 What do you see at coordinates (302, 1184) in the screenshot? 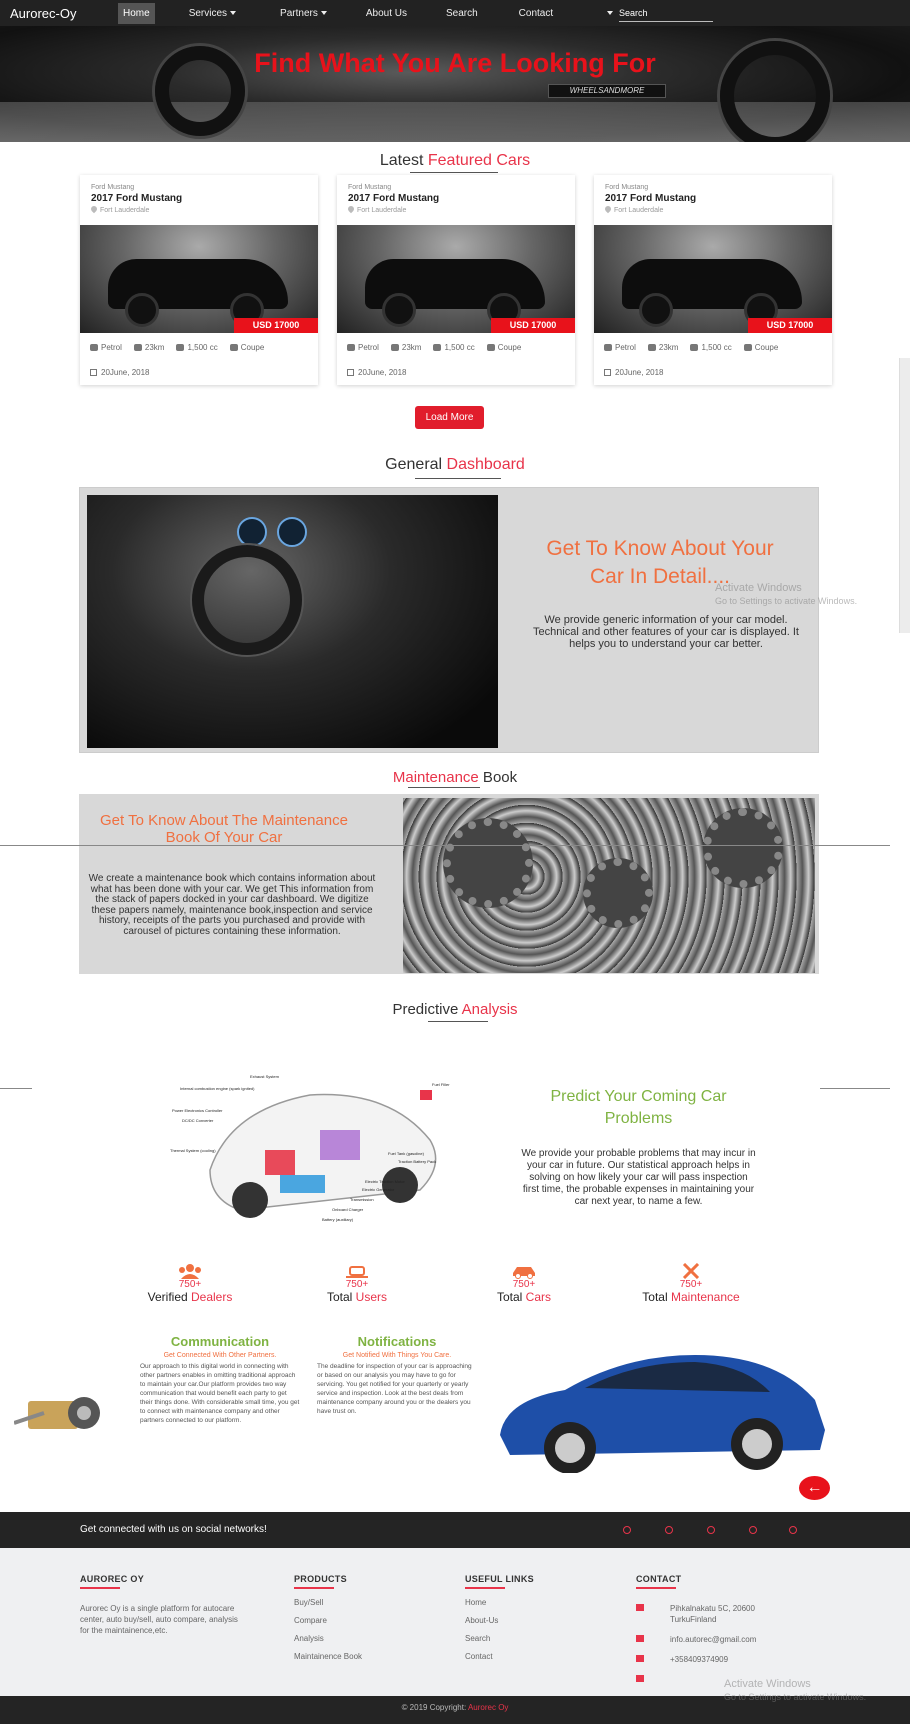
I see `car-diagram-battery` at bounding box center [302, 1184].